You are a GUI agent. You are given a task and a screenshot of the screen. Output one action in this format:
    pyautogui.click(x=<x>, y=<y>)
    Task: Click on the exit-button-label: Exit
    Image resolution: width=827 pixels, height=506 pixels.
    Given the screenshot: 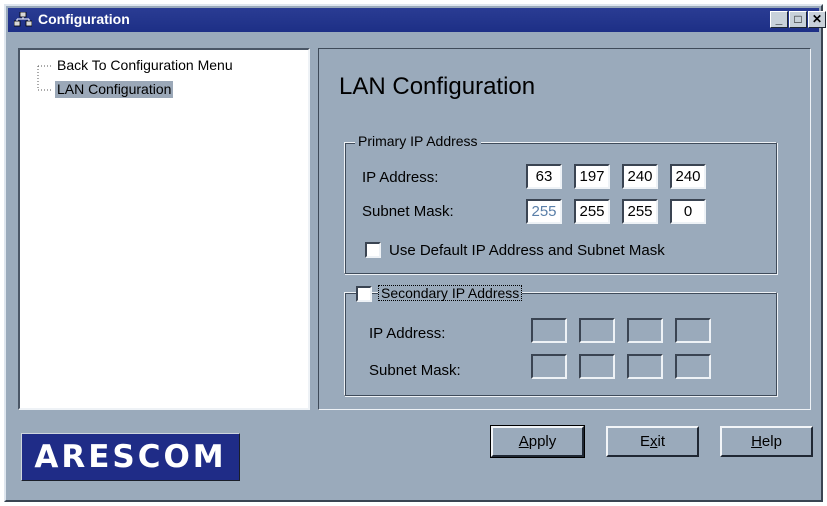 What is the action you would take?
    pyautogui.click(x=652, y=441)
    